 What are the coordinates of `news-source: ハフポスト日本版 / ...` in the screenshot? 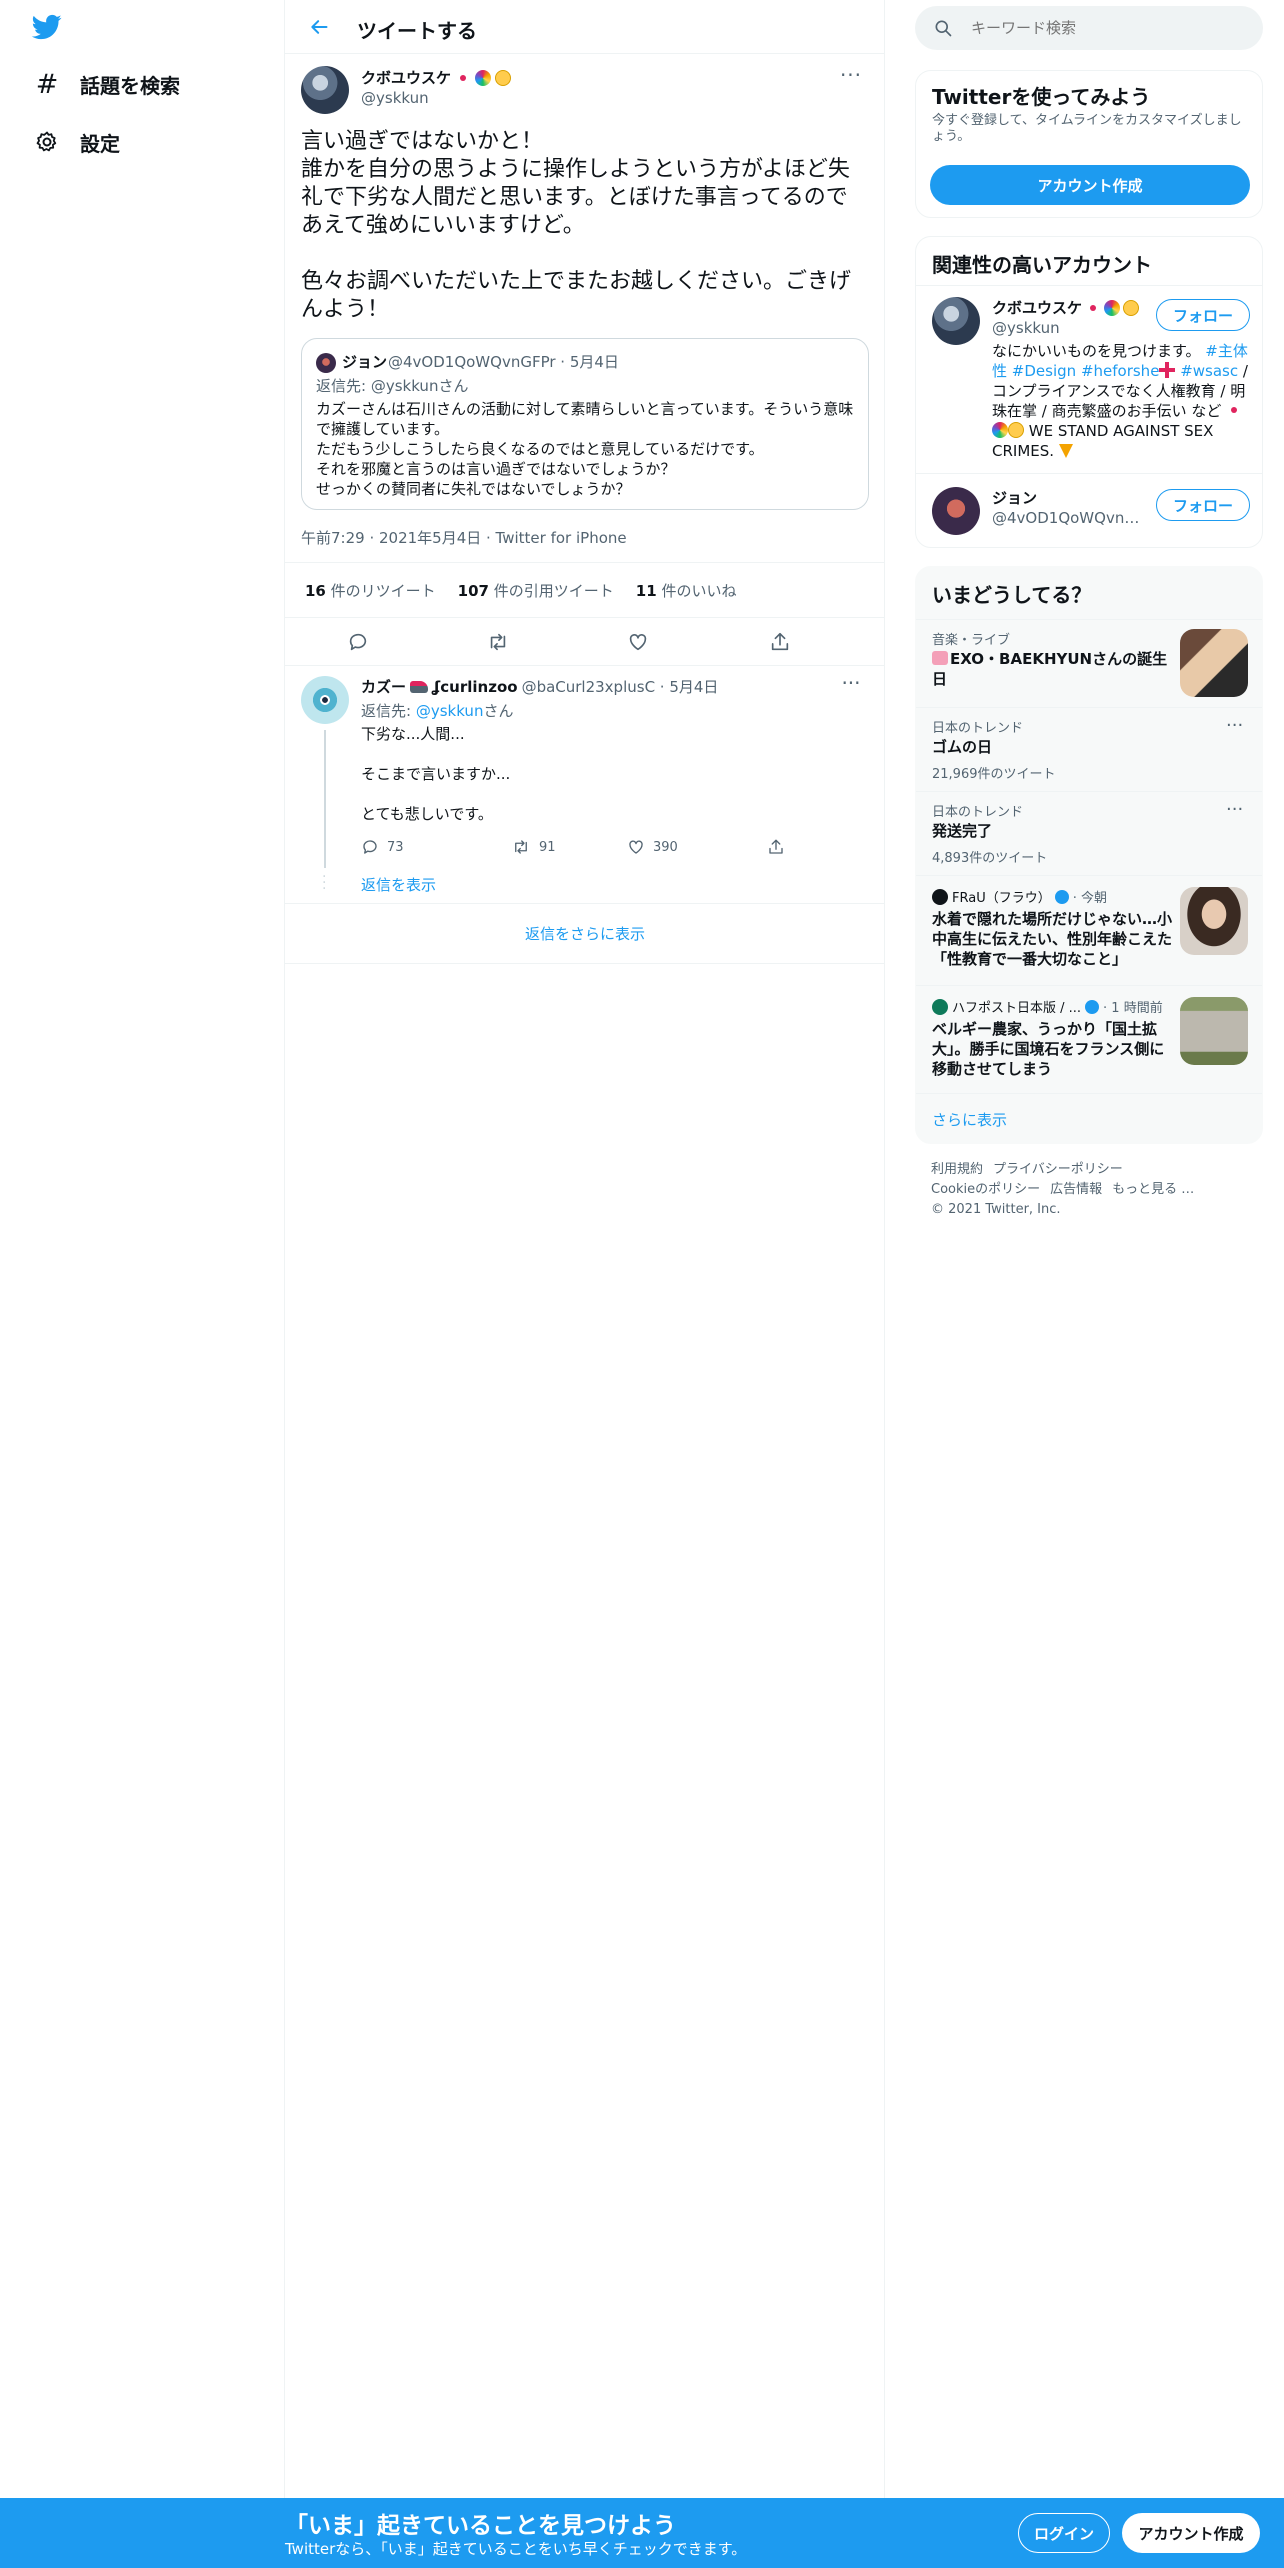 It's located at (1017, 1008).